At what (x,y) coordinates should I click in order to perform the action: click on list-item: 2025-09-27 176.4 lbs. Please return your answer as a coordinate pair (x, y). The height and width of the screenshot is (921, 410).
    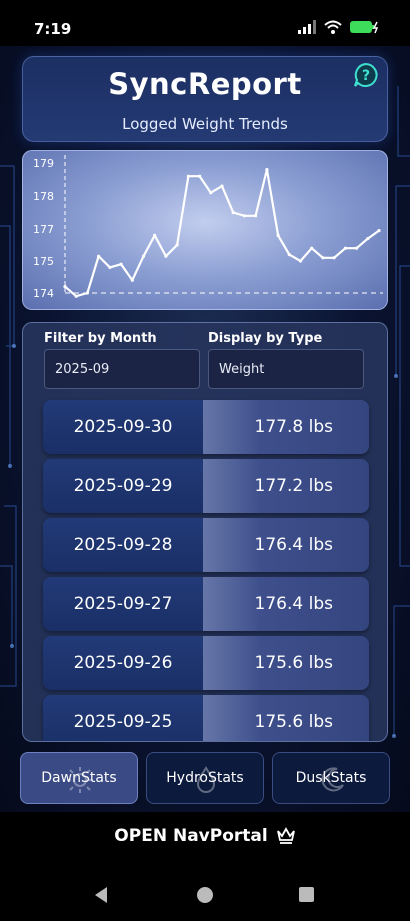
    Looking at the image, I should click on (206, 604).